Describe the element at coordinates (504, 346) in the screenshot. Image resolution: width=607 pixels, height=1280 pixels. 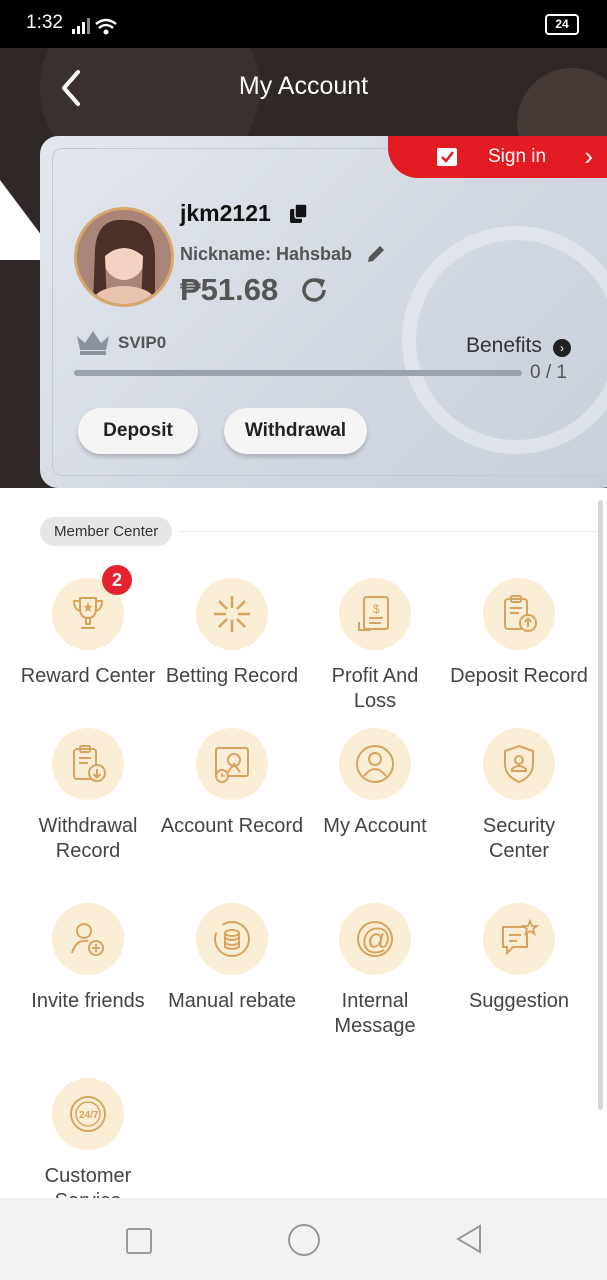
I see `benefits-link: Benefits` at that location.